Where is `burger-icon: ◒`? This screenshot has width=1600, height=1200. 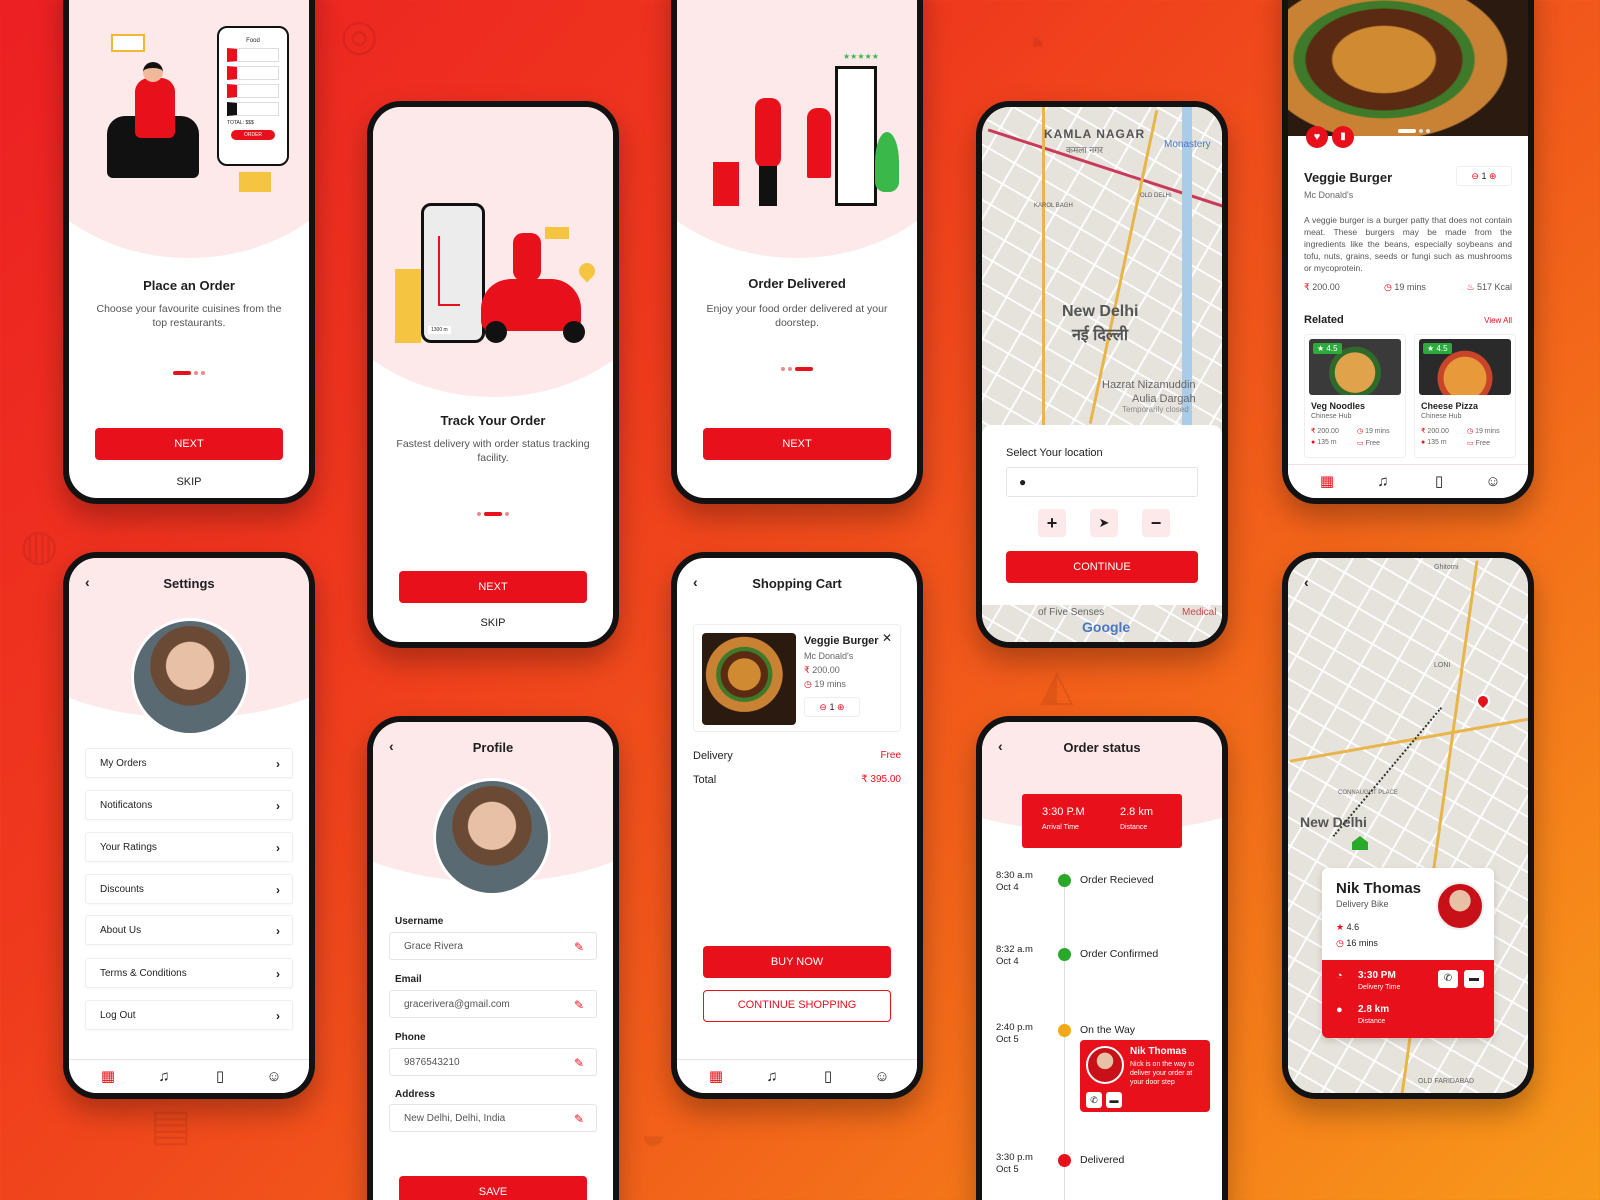
burger-icon: ◒ is located at coordinates (653, 1134).